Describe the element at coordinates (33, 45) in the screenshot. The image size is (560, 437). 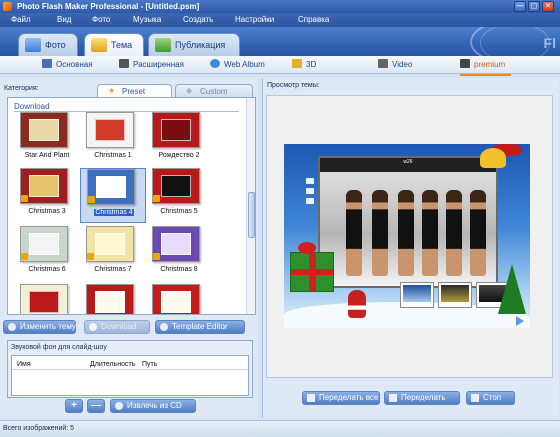
I see `photo-icon` at that location.